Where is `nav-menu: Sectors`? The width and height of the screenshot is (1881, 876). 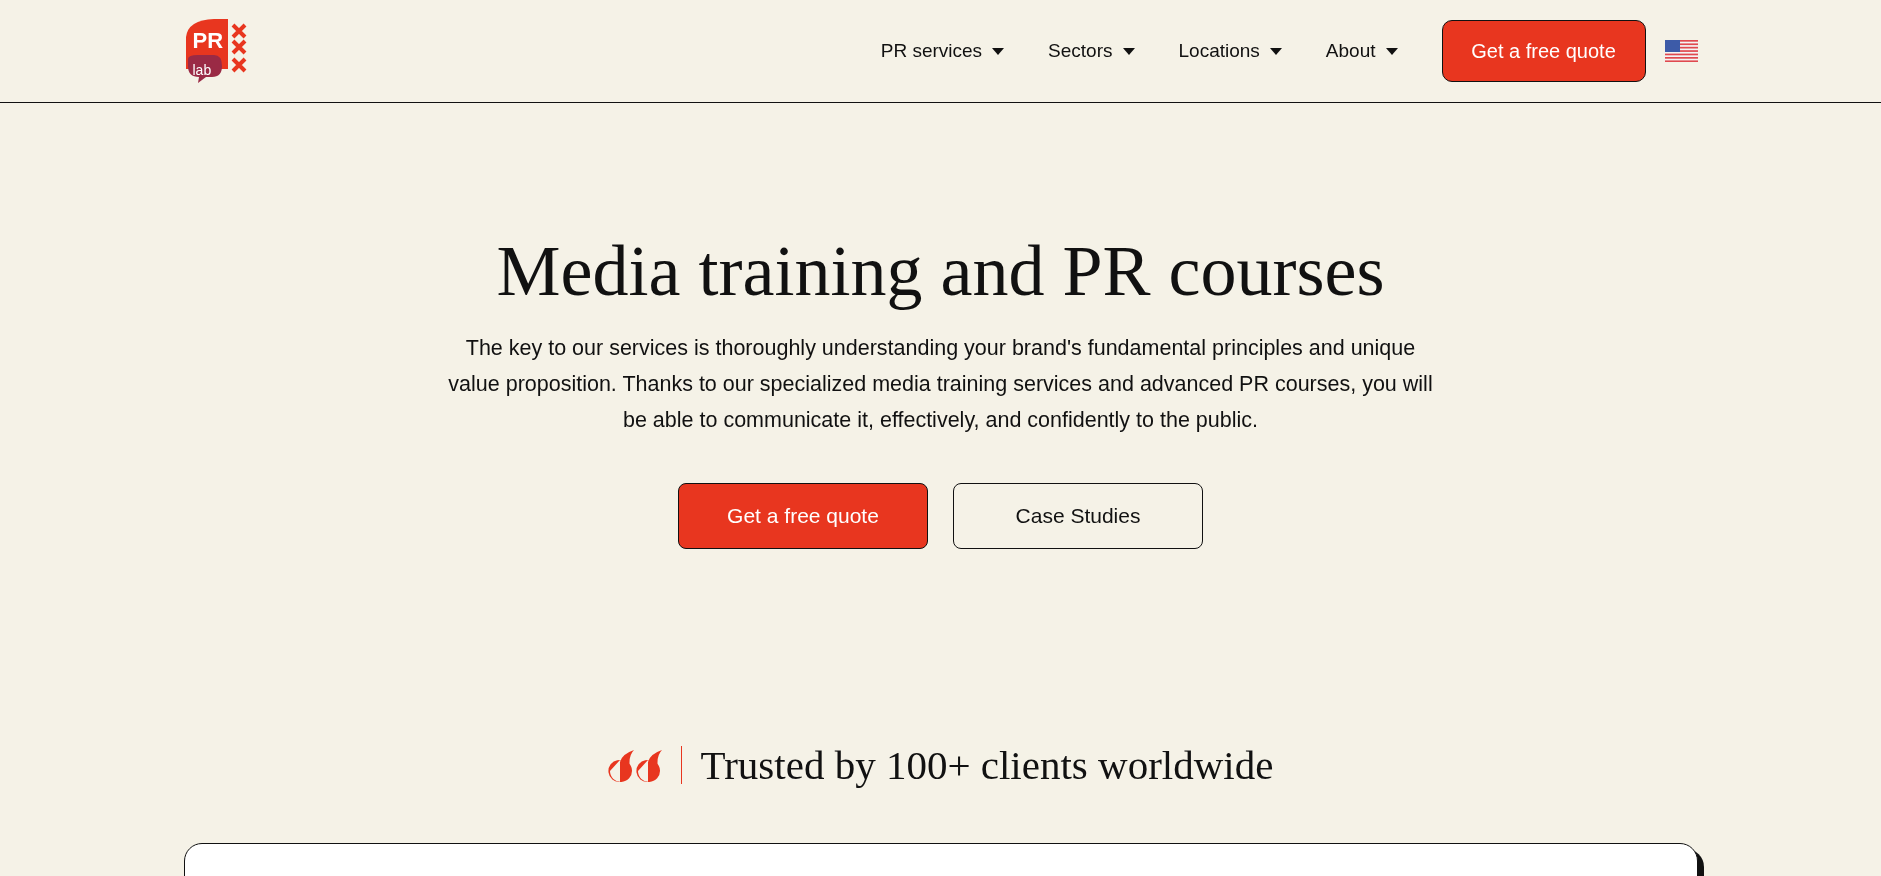 nav-menu: Sectors is located at coordinates (1091, 51).